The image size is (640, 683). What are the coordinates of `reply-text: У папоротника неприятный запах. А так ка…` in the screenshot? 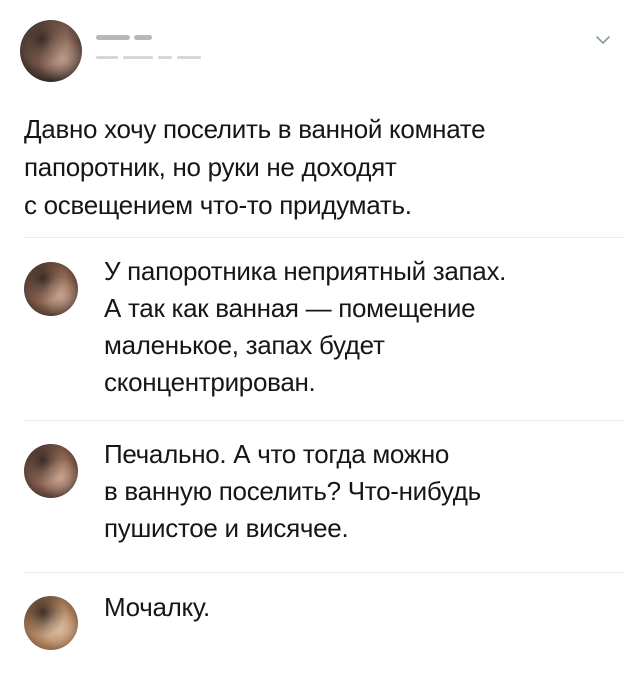 It's located at (305, 326).